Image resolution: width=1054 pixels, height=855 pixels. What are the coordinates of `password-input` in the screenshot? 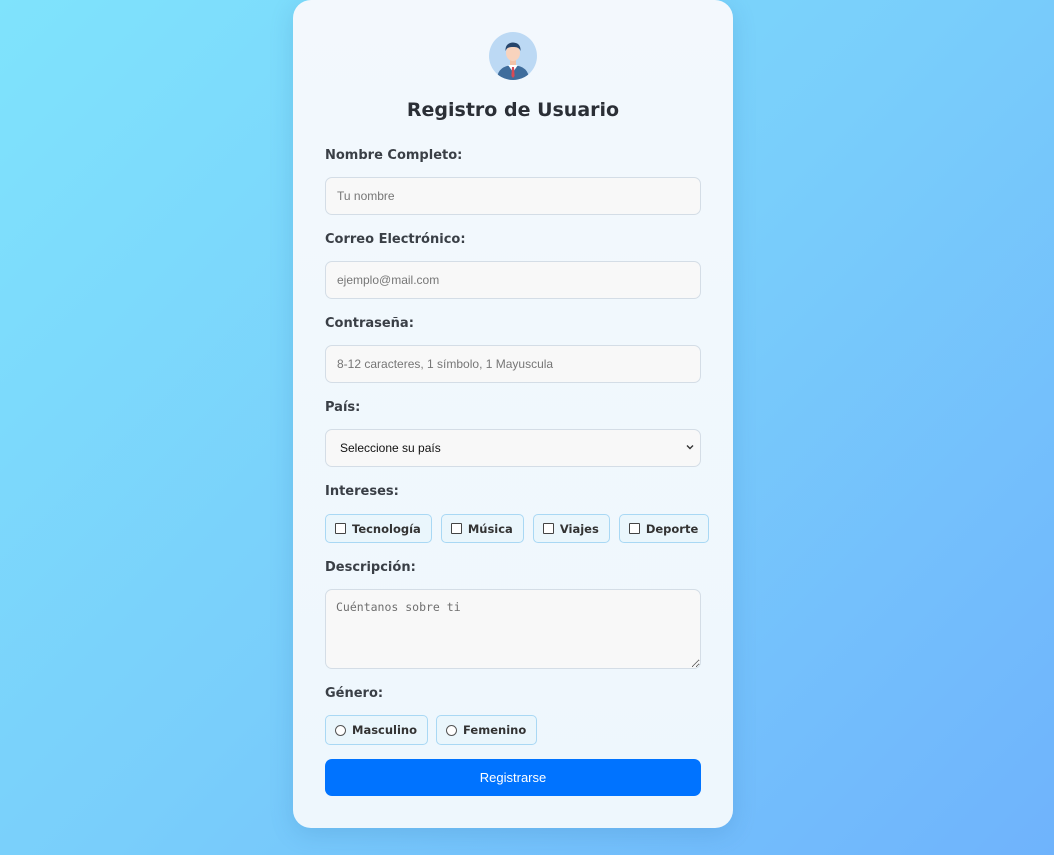 It's located at (513, 364).